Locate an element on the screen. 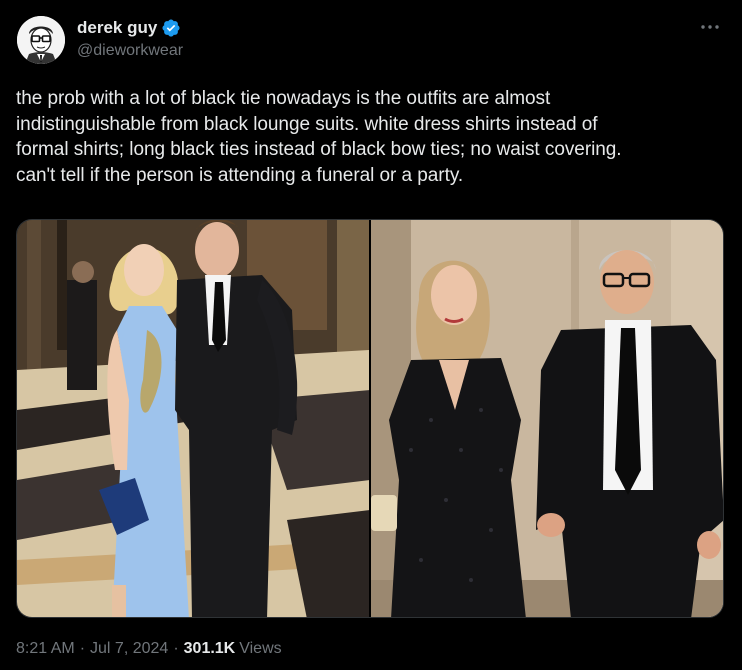 The image size is (742, 670). author-handle: @dieworkwear is located at coordinates (130, 51).